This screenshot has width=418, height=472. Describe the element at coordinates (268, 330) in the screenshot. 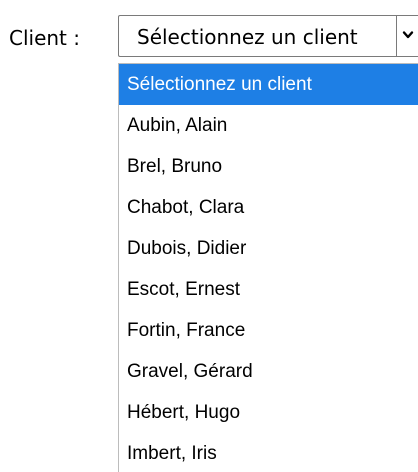

I see `client-option-fortin-france: Fortin, France` at that location.